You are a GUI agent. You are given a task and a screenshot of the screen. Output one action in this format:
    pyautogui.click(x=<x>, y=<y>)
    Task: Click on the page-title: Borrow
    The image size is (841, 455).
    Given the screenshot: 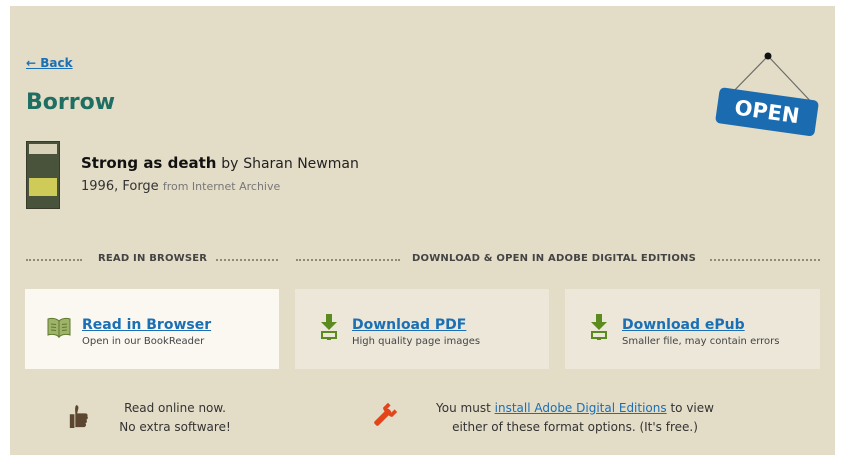 What is the action you would take?
    pyautogui.click(x=71, y=102)
    